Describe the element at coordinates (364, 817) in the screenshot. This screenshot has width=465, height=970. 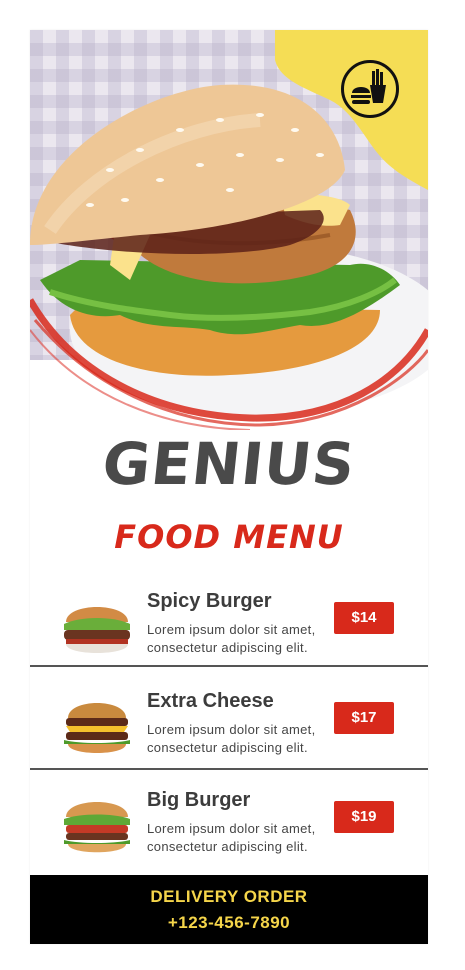
I see `price-badge: $19` at that location.